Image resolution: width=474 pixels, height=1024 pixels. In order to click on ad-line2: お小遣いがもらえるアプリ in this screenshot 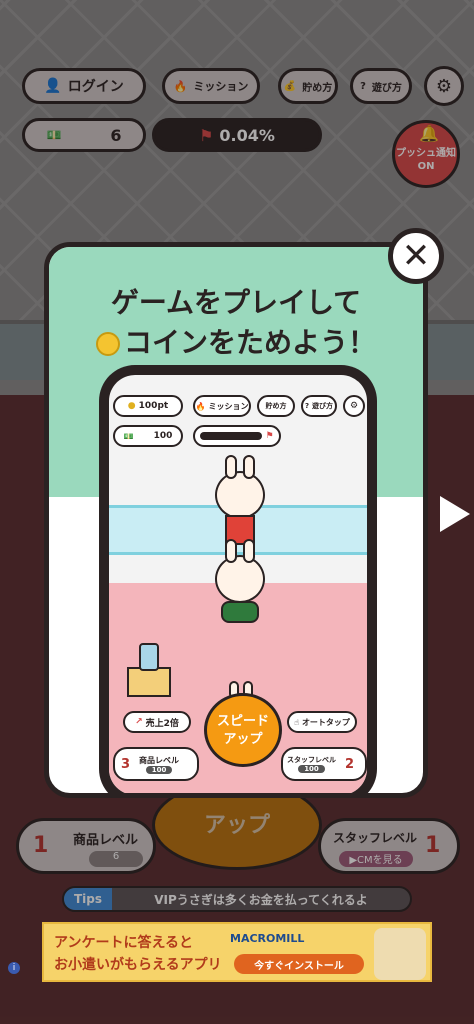, I will do `click(138, 965)`.